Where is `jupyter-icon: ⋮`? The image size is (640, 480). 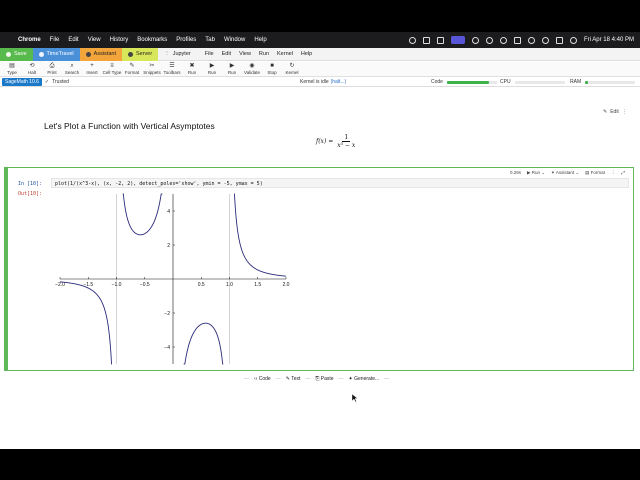 jupyter-icon: ⋮ is located at coordinates (167, 54).